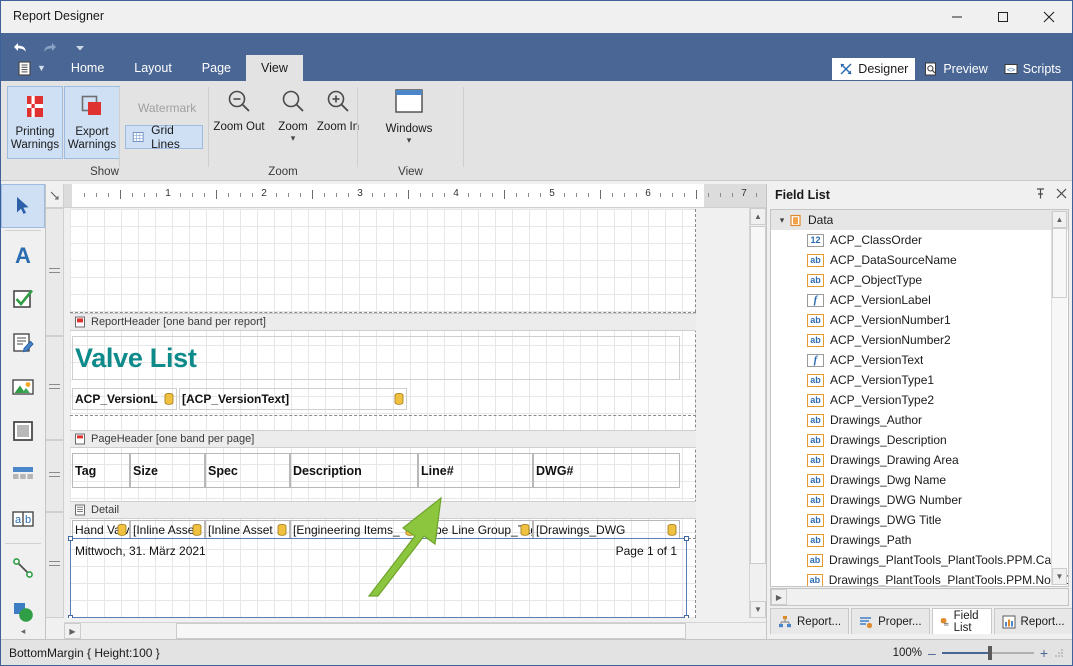 The image size is (1073, 666). I want to click on export-warnings-button: Export Warnings, so click(92, 122).